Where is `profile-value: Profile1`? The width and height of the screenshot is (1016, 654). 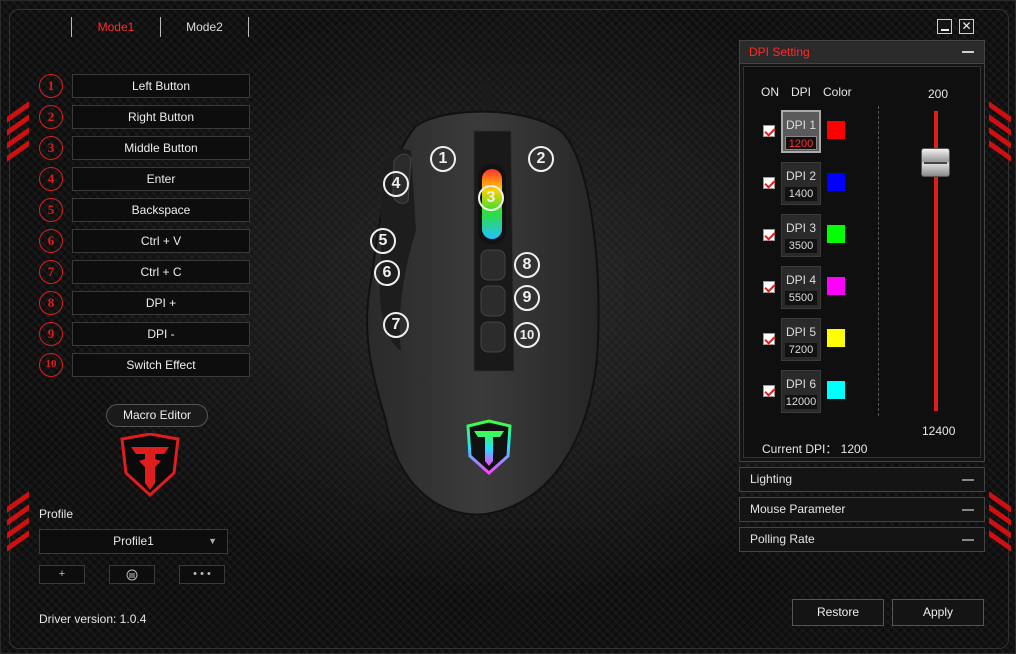
profile-value: Profile1 is located at coordinates (133, 541).